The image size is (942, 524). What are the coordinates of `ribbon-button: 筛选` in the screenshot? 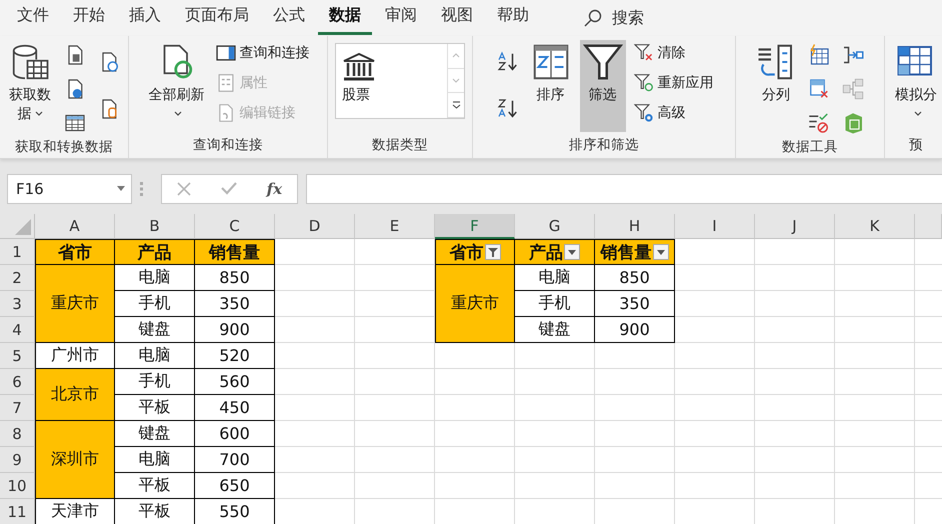 It's located at (603, 86).